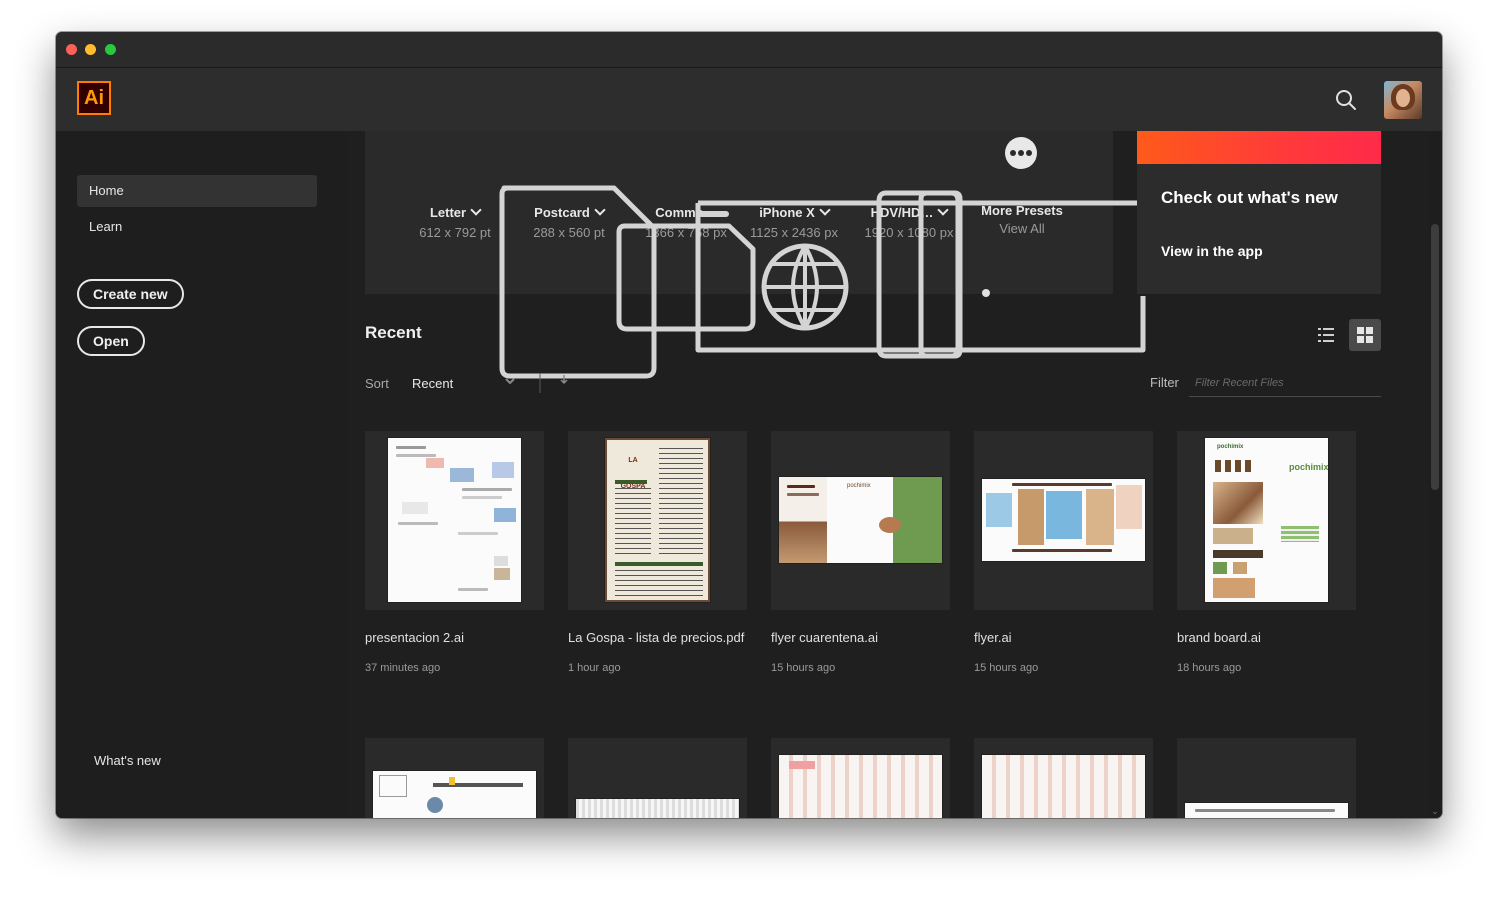 The width and height of the screenshot is (1498, 898). I want to click on more-dots-icon, so click(1021, 153).